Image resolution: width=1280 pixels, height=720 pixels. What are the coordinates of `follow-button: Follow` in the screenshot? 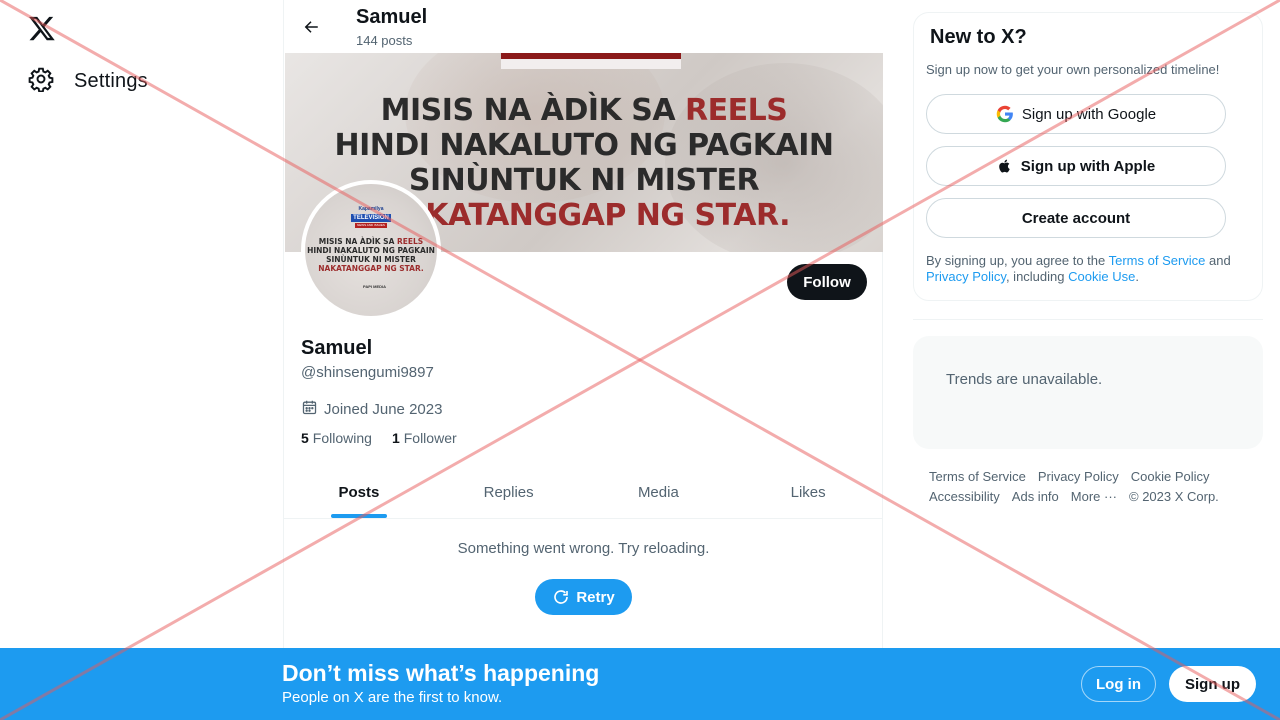 It's located at (827, 282).